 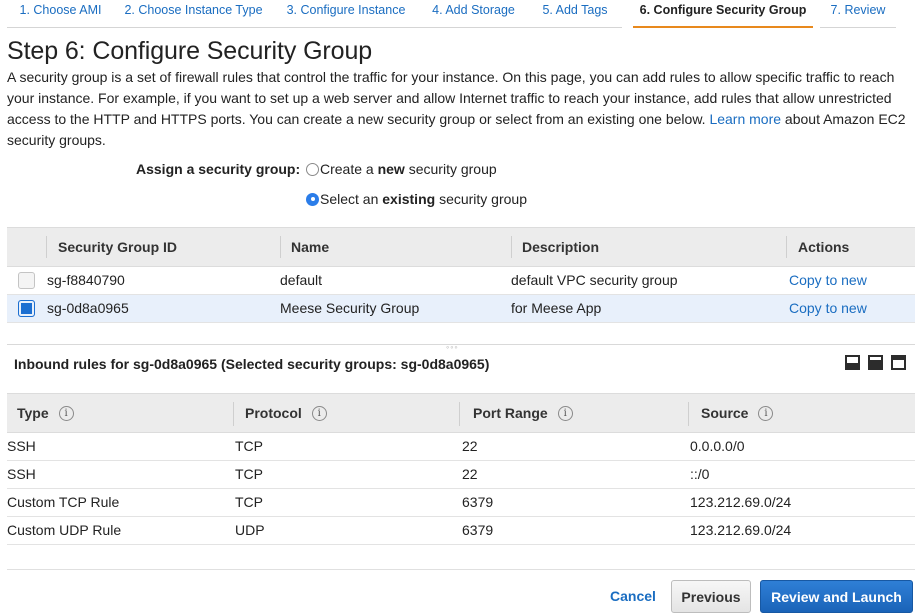 What do you see at coordinates (391, 169) in the screenshot?
I see `radio-label-bold: new` at bounding box center [391, 169].